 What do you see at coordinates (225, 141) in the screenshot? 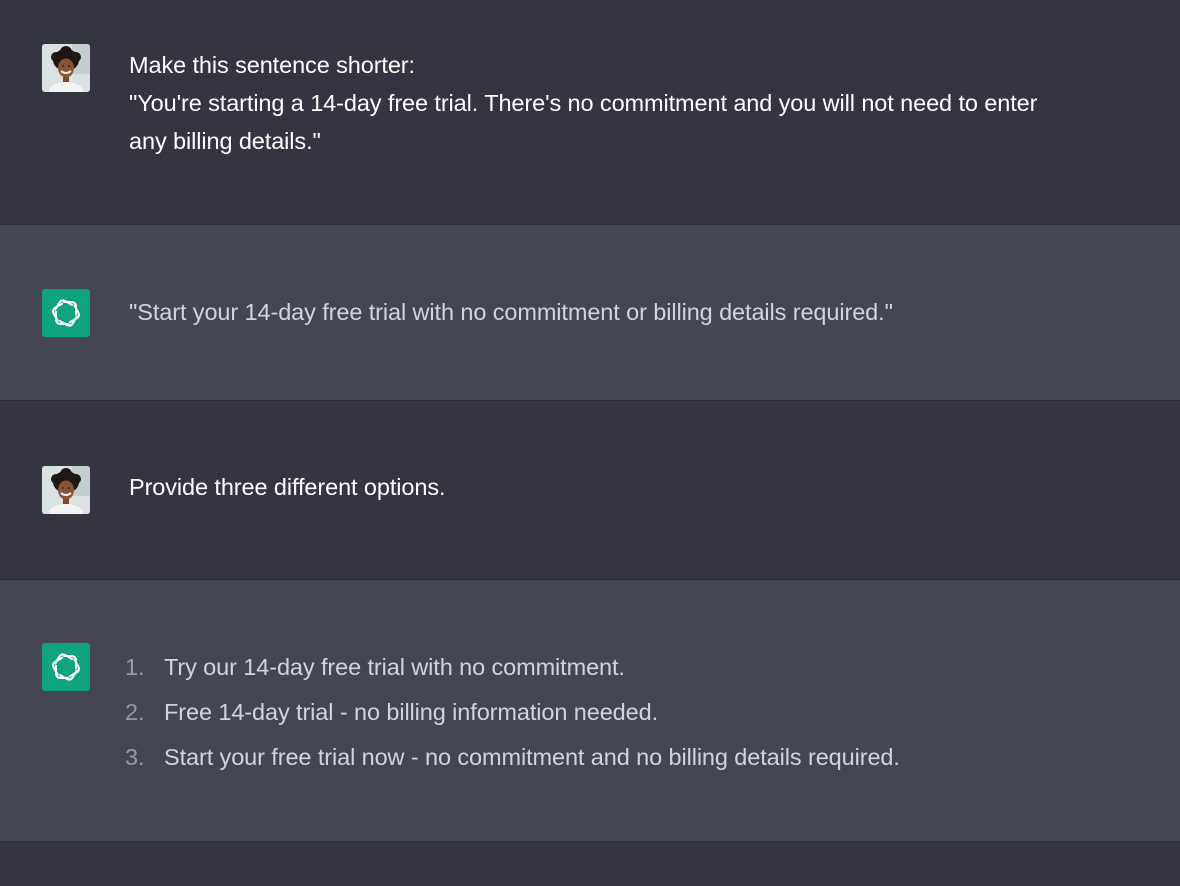
I see `message-line: any billing details."` at bounding box center [225, 141].